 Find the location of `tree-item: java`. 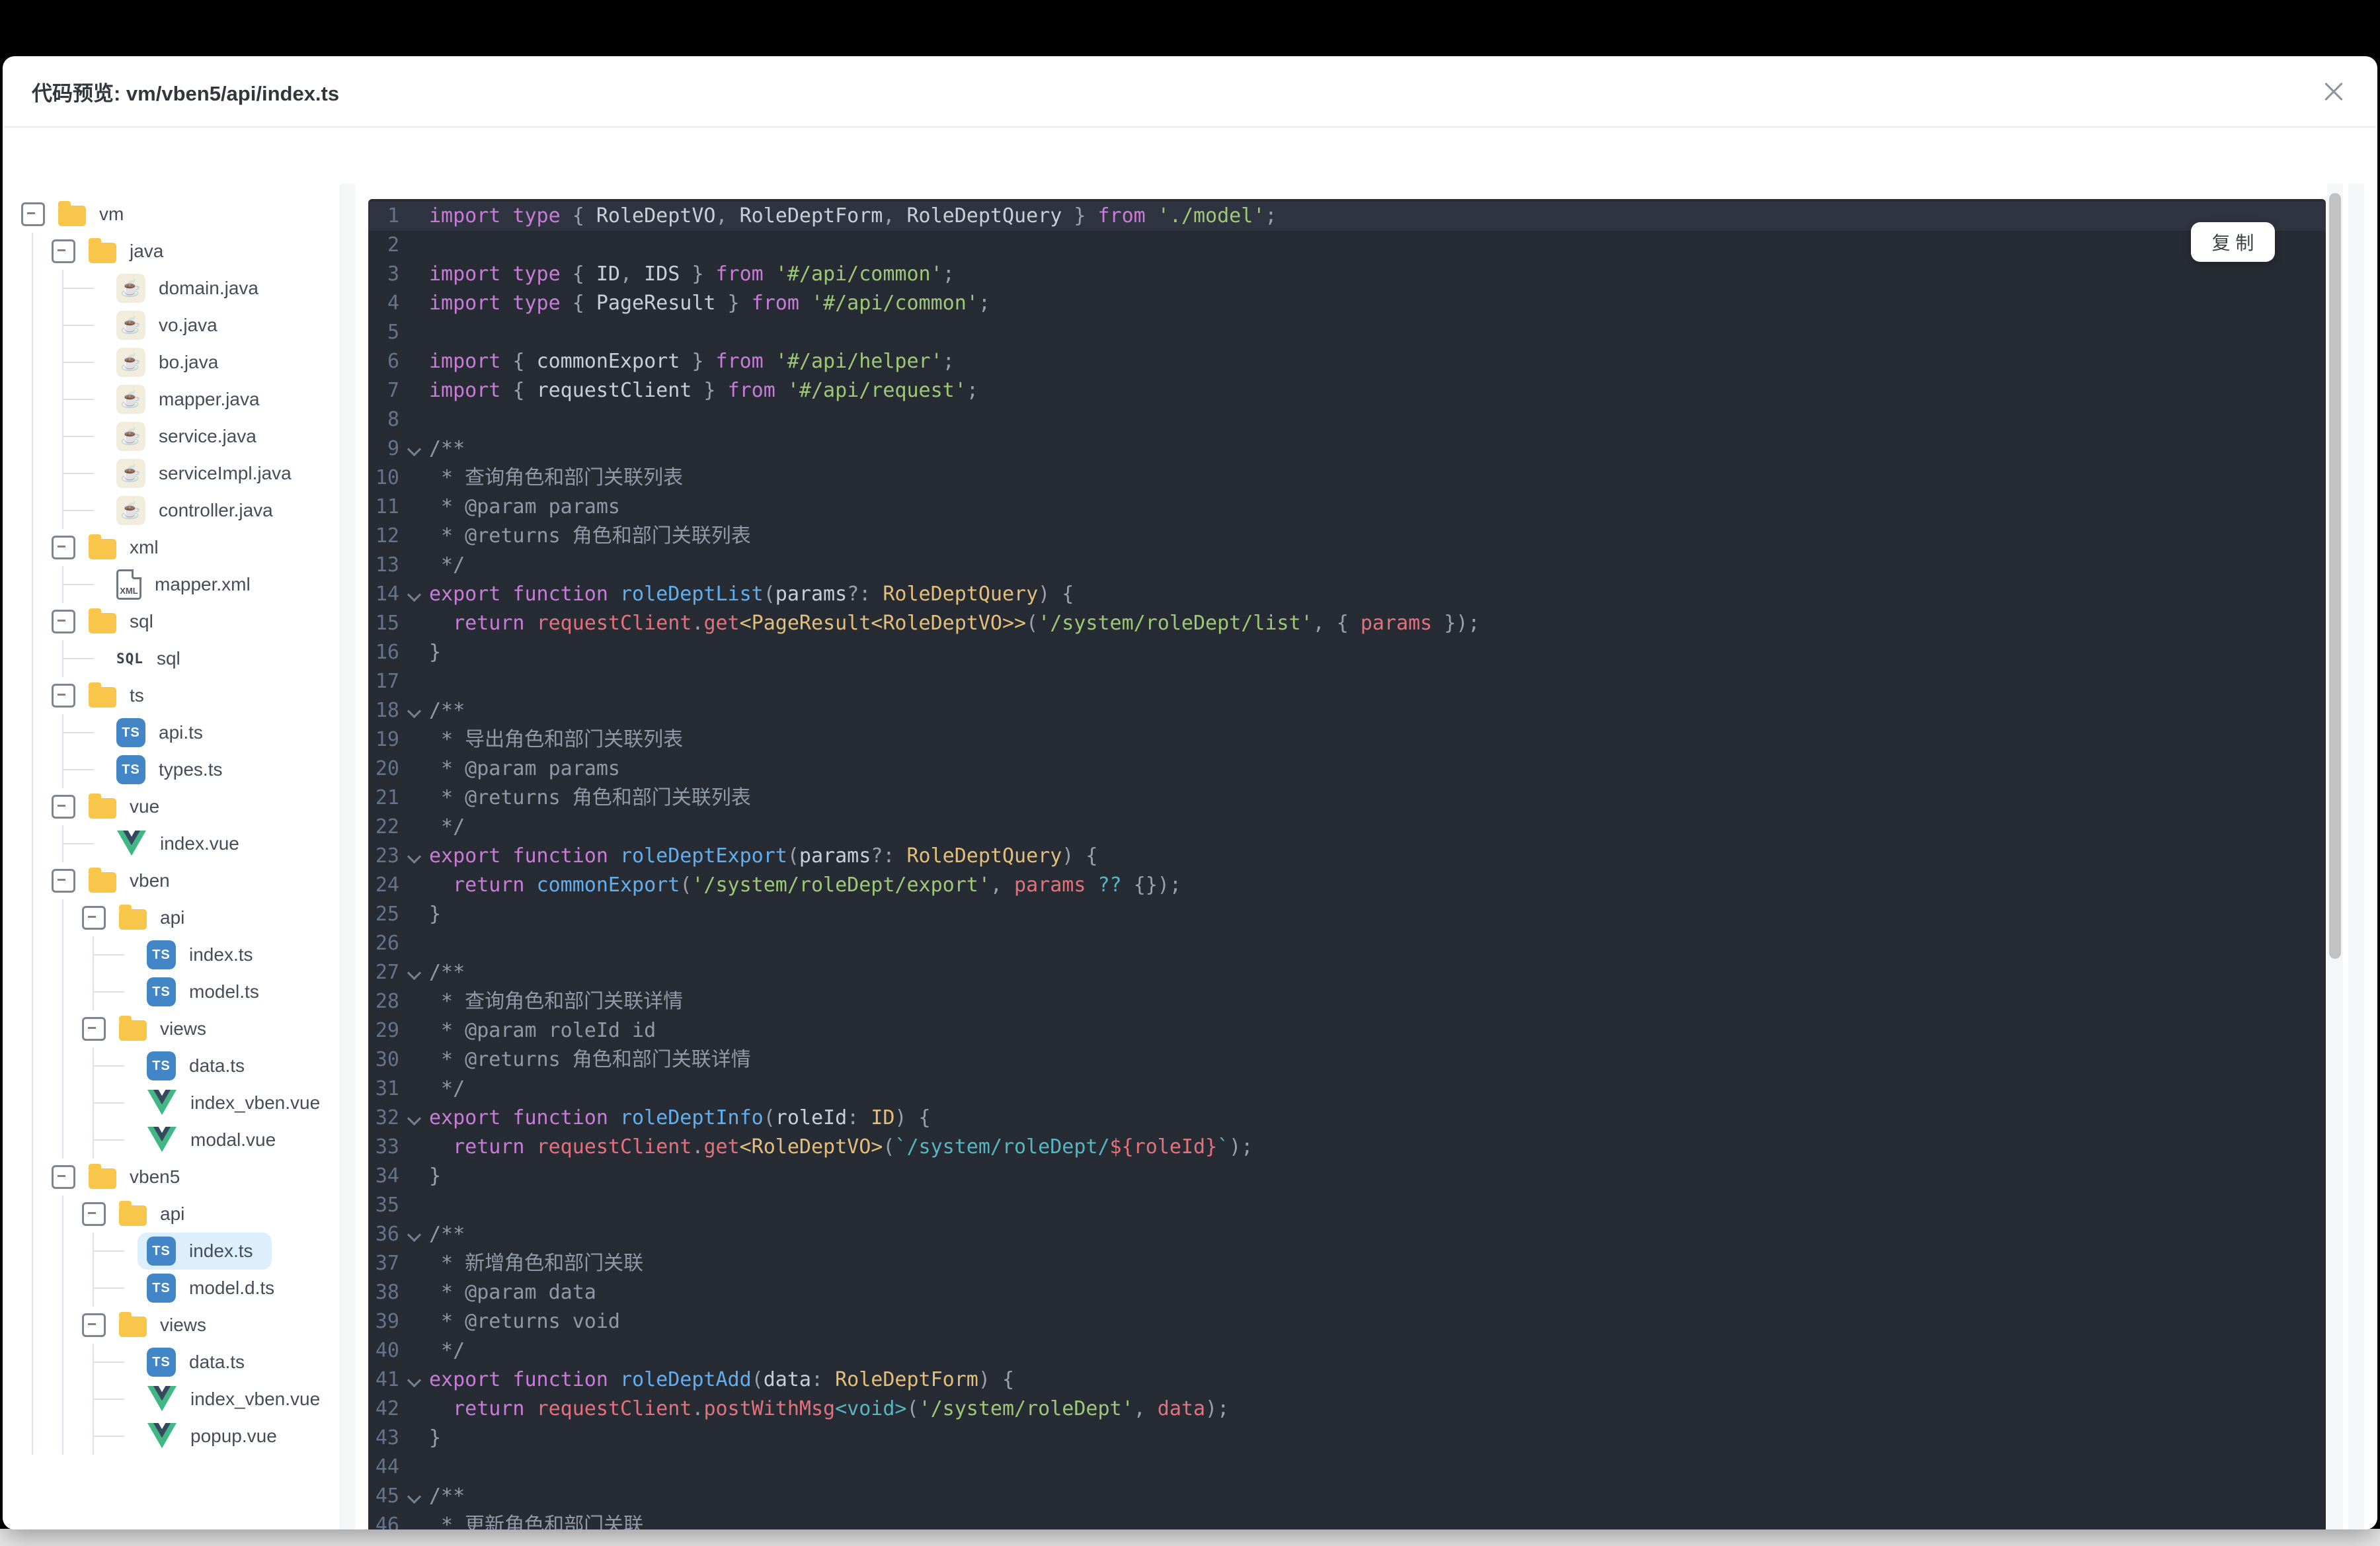

tree-item: java is located at coordinates (130, 251).